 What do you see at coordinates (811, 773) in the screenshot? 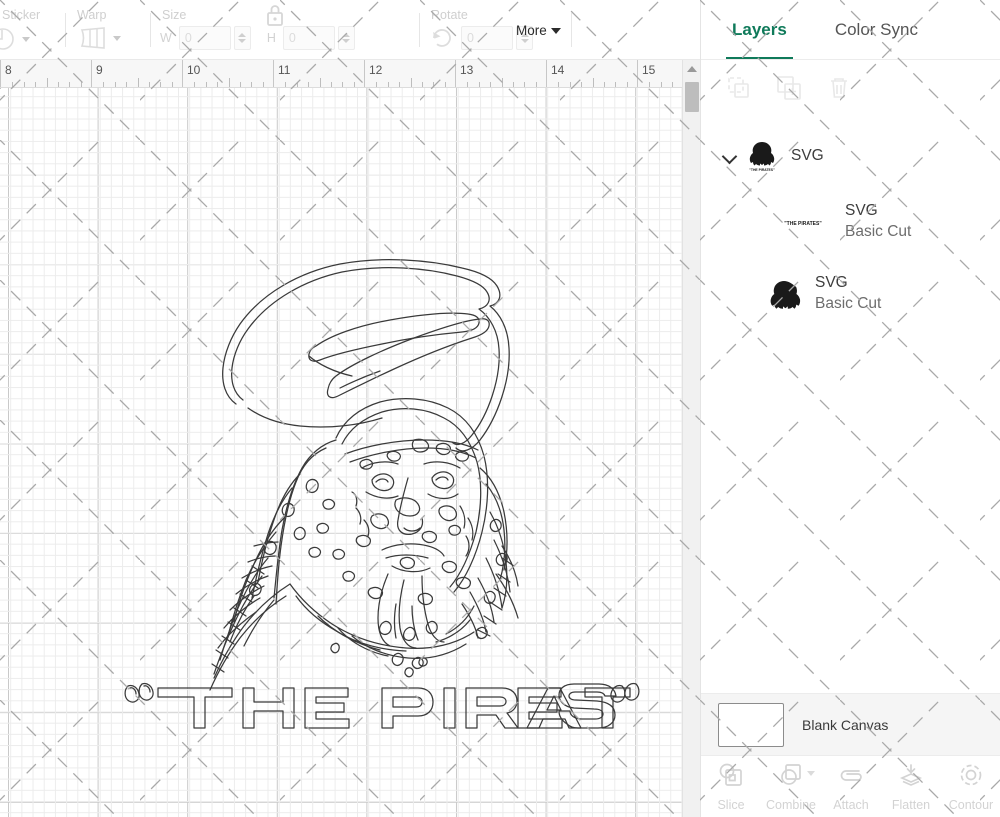
I see `combine-dropdown-caret` at bounding box center [811, 773].